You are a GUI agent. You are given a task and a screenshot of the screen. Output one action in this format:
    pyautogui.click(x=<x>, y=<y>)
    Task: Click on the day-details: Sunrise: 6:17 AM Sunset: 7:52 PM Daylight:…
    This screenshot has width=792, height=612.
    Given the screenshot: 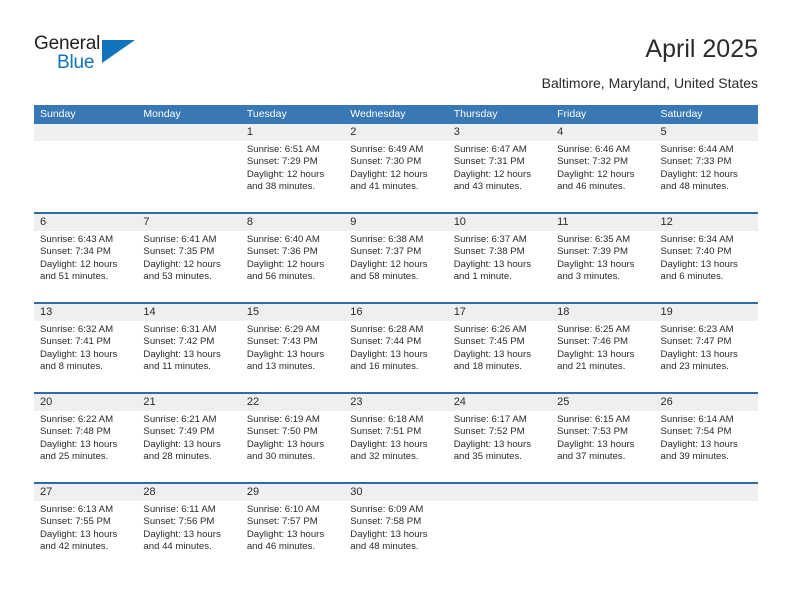 What is the action you would take?
    pyautogui.click(x=499, y=437)
    